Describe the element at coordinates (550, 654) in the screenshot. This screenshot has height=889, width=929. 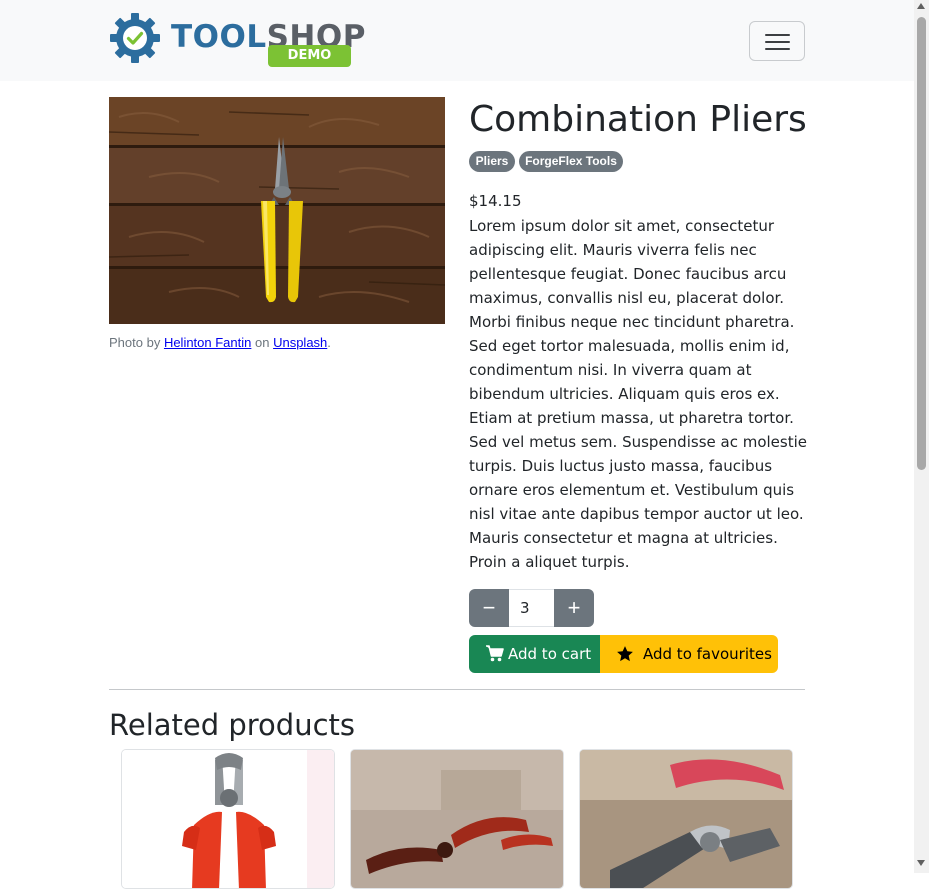
I see `add-to-cart-label: Add to cart` at that location.